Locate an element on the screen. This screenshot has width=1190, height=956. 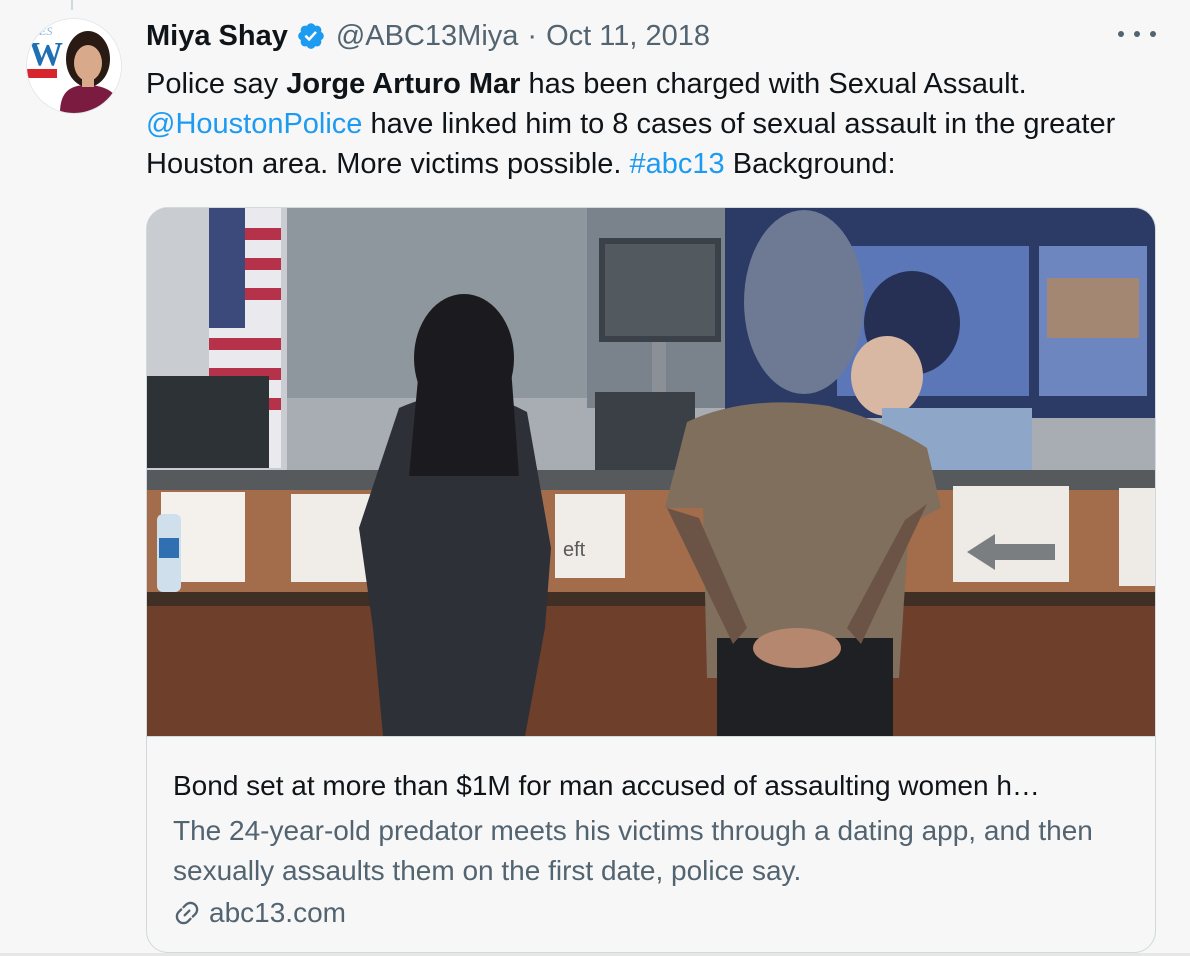
tweet-date: Oct 11, 2018 is located at coordinates (628, 36).